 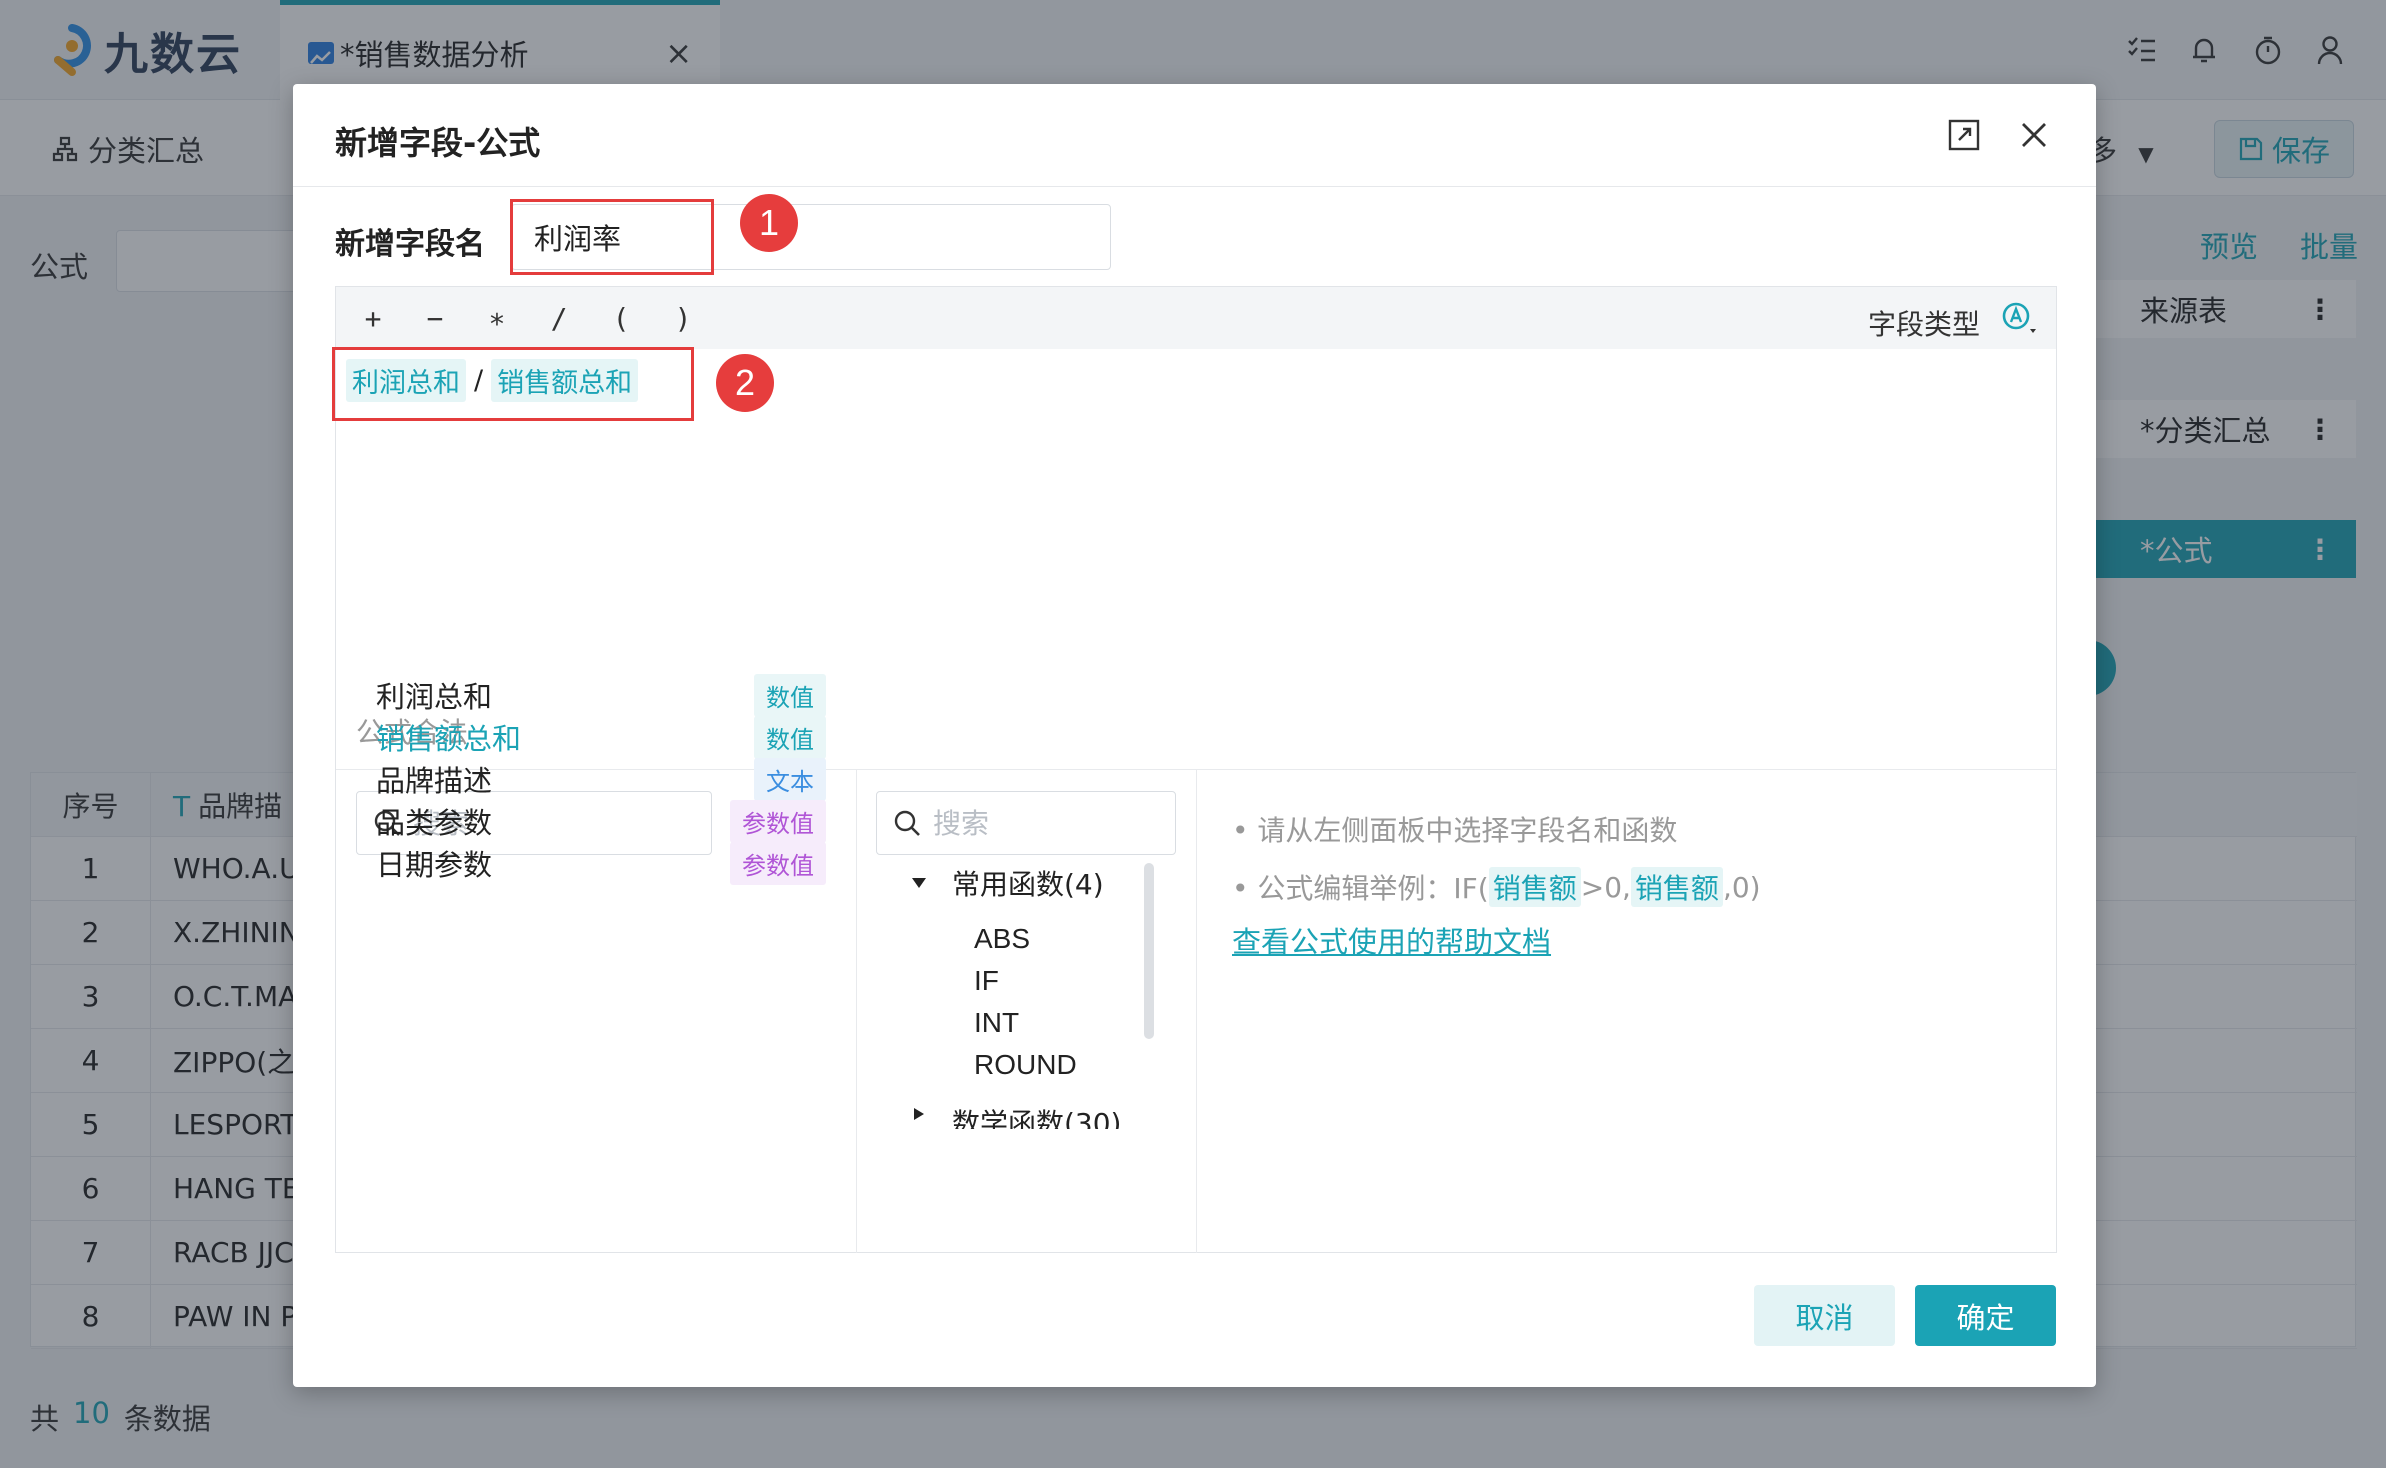 What do you see at coordinates (1391, 940) in the screenshot?
I see `help-doc-link: 查看公式使用的帮助文档` at bounding box center [1391, 940].